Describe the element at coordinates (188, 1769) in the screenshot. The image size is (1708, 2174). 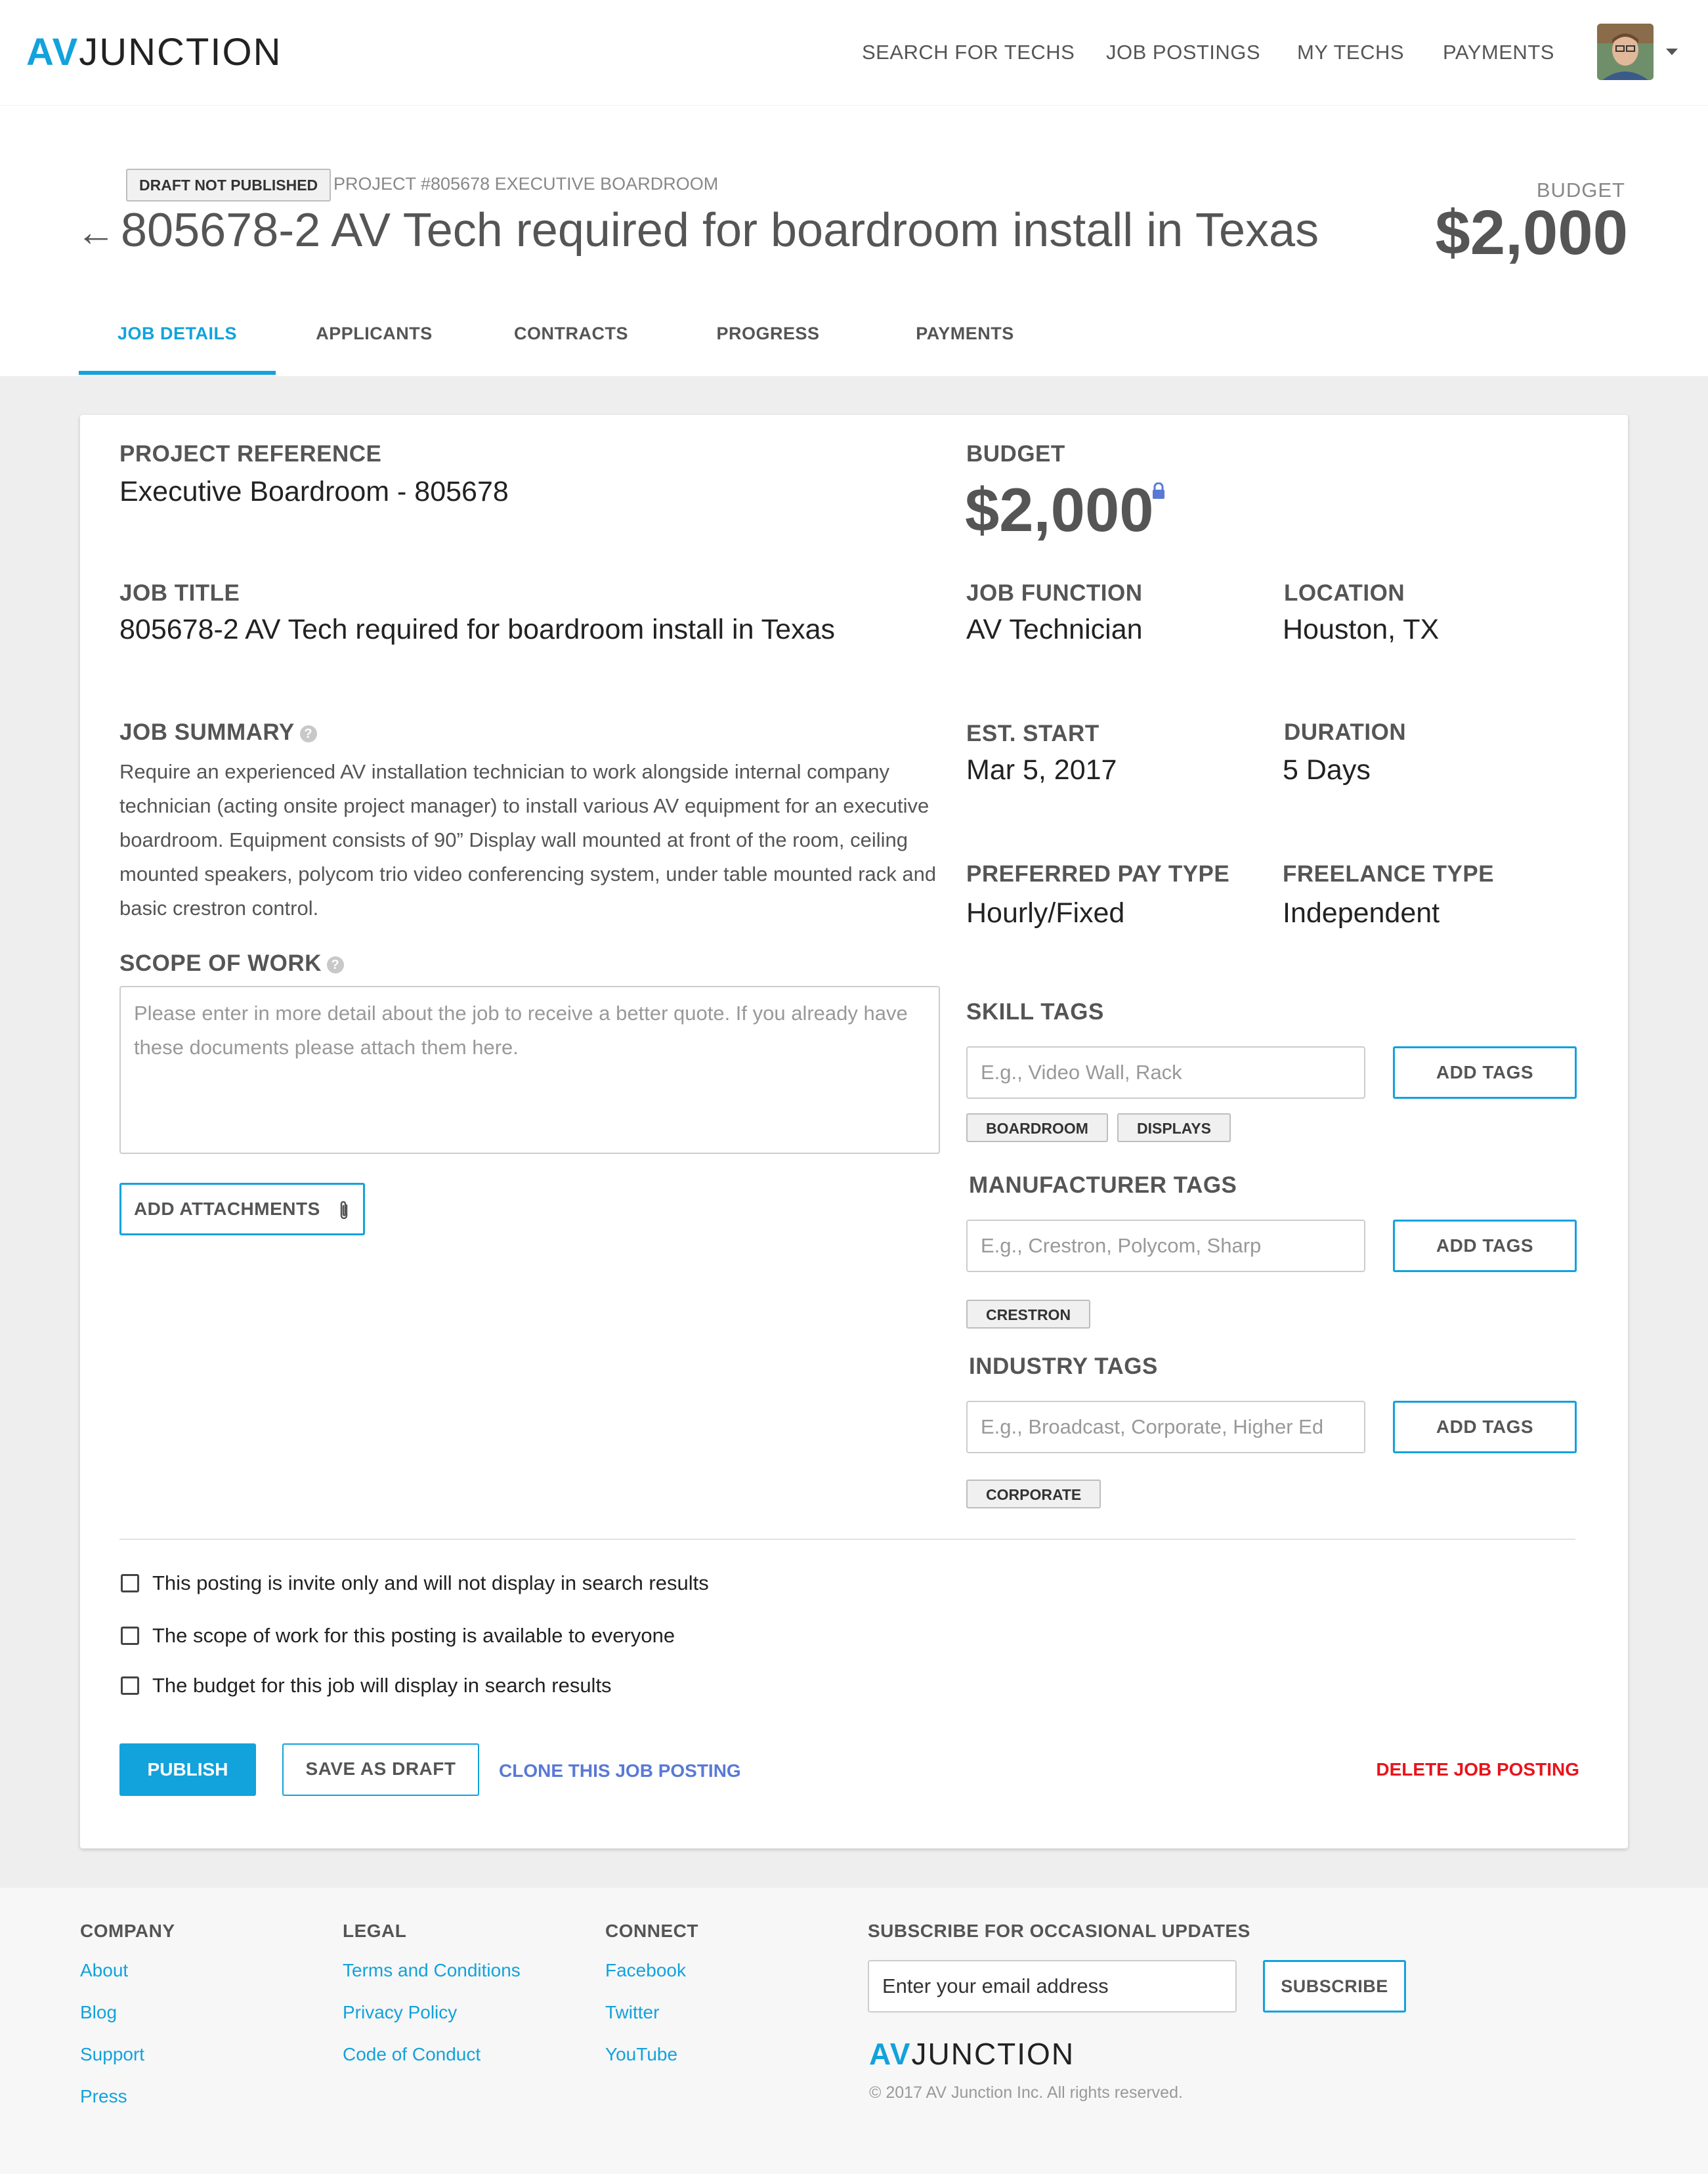
I see `publish-button: PUBLISH` at that location.